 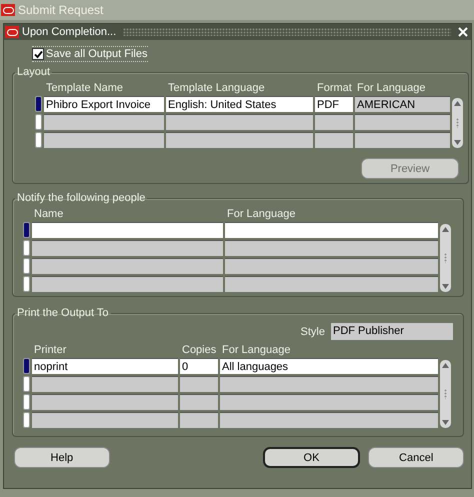 What do you see at coordinates (38, 54) in the screenshot?
I see `checkbox` at bounding box center [38, 54].